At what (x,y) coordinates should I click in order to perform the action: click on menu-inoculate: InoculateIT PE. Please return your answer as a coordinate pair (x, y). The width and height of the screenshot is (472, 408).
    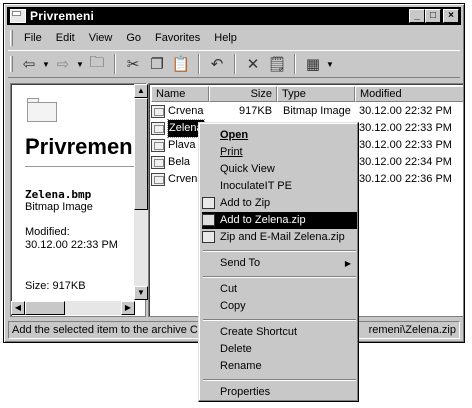
    Looking at the image, I should click on (279, 186).